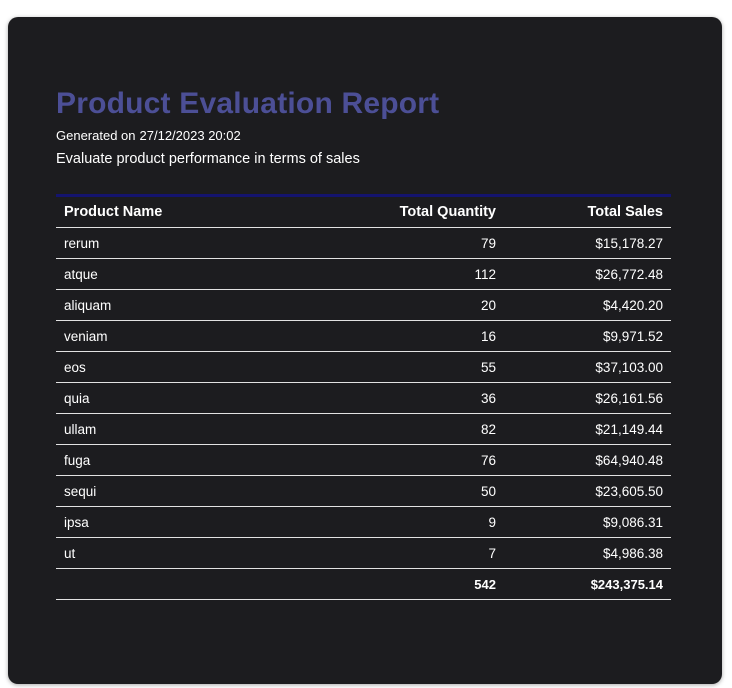 This screenshot has width=732, height=688. I want to click on sales-cell: $4,420.20, so click(587, 305).